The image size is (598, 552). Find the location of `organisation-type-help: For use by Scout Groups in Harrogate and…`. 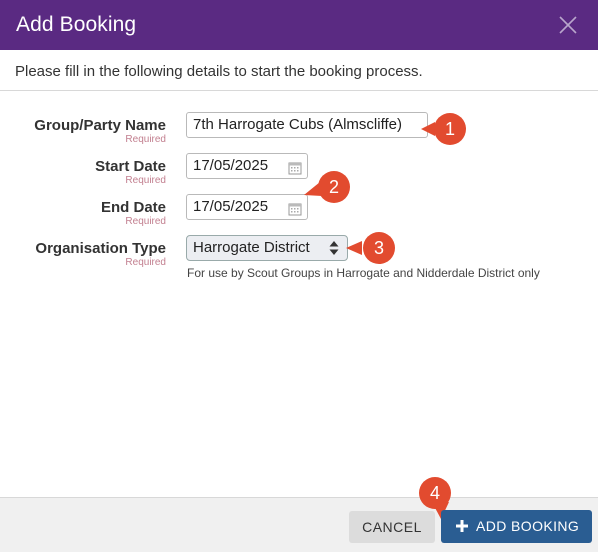

organisation-type-help: For use by Scout Groups in Harrogate and… is located at coordinates (363, 273).